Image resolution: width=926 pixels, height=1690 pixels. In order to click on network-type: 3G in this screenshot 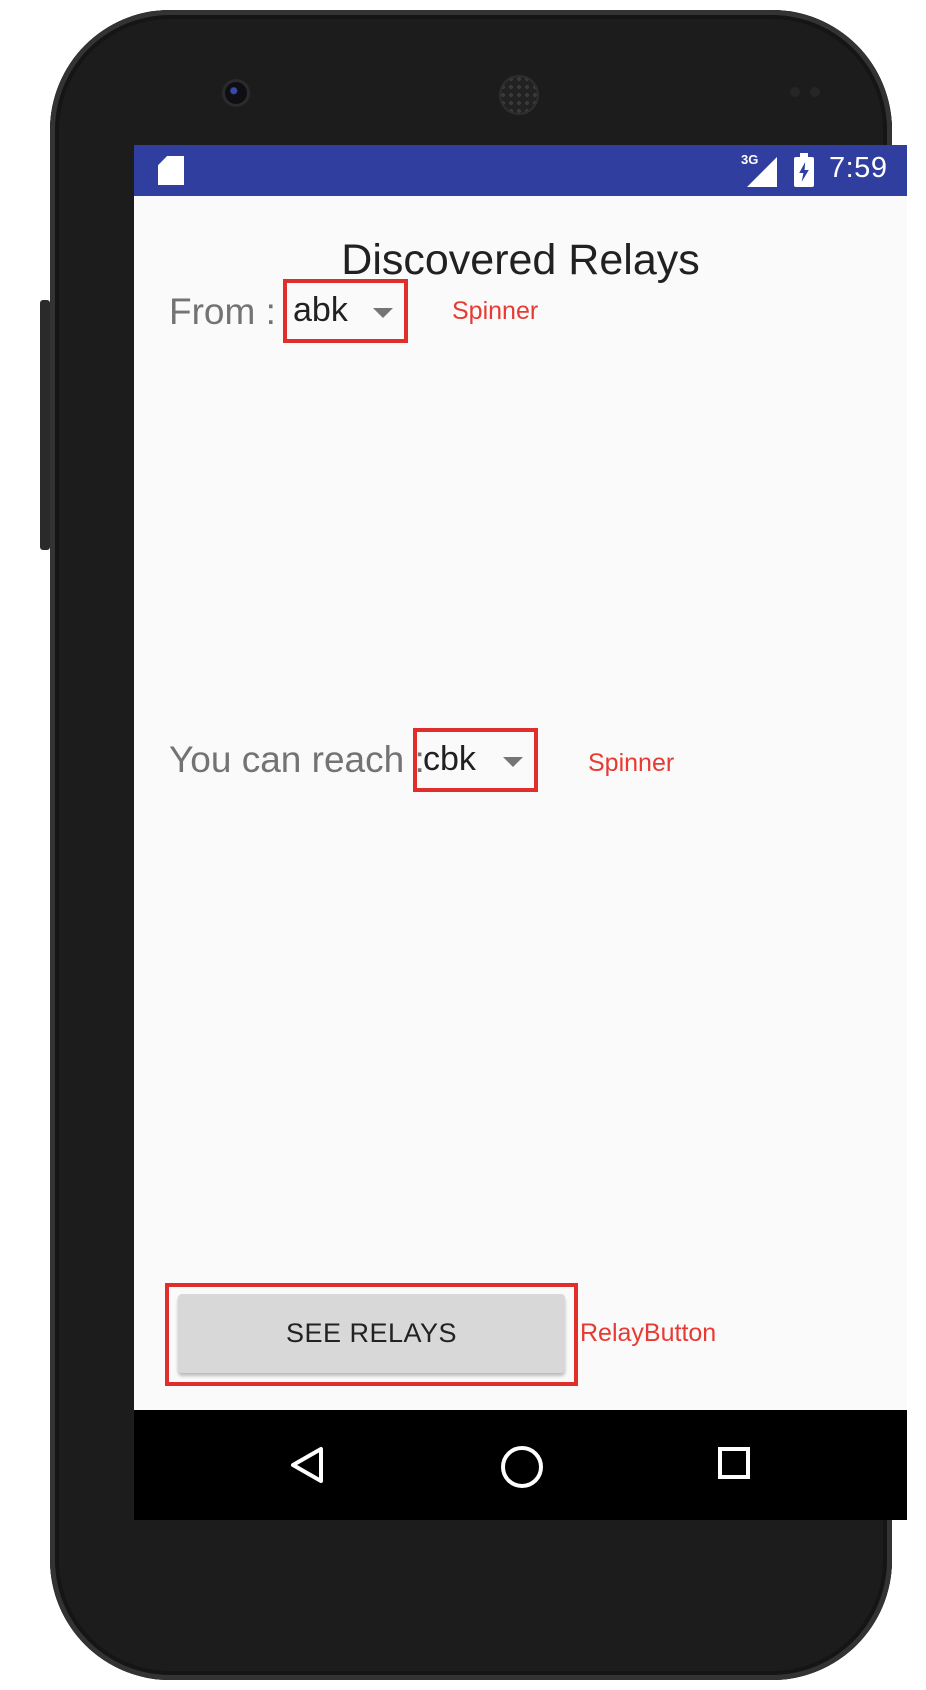, I will do `click(750, 159)`.